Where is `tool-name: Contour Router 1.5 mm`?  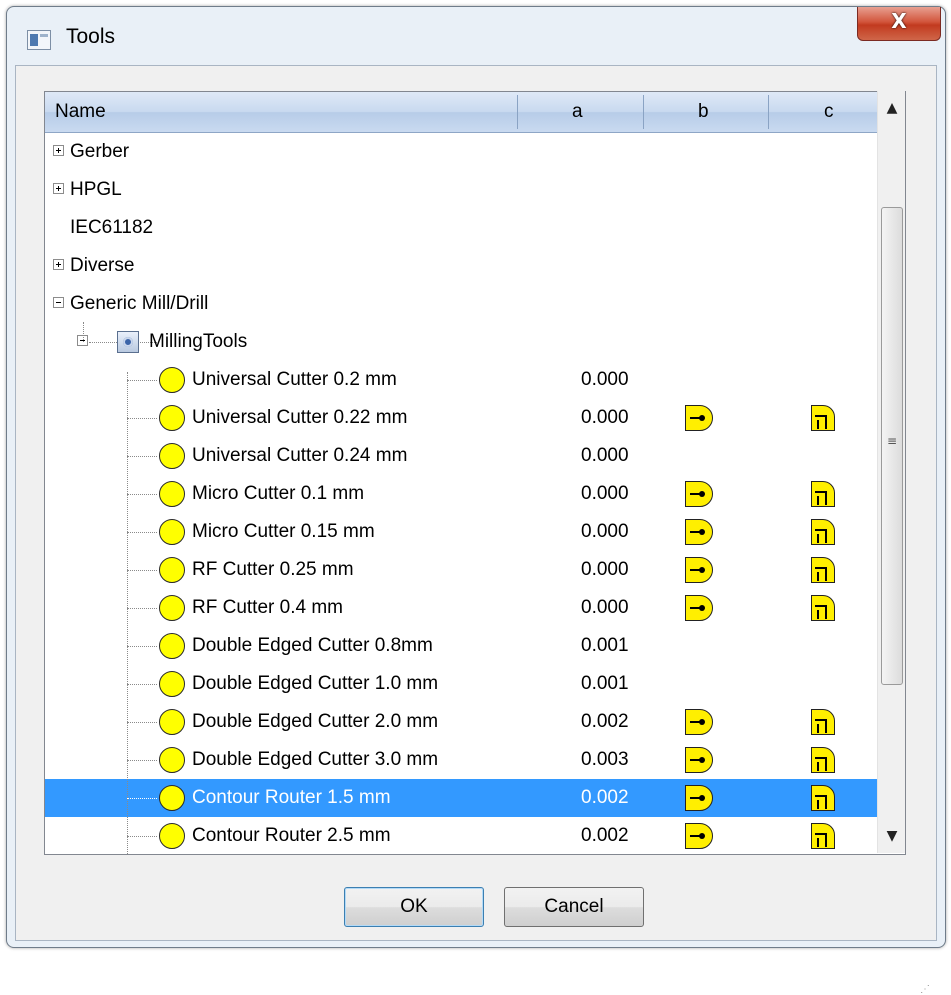 tool-name: Contour Router 1.5 mm is located at coordinates (291, 797).